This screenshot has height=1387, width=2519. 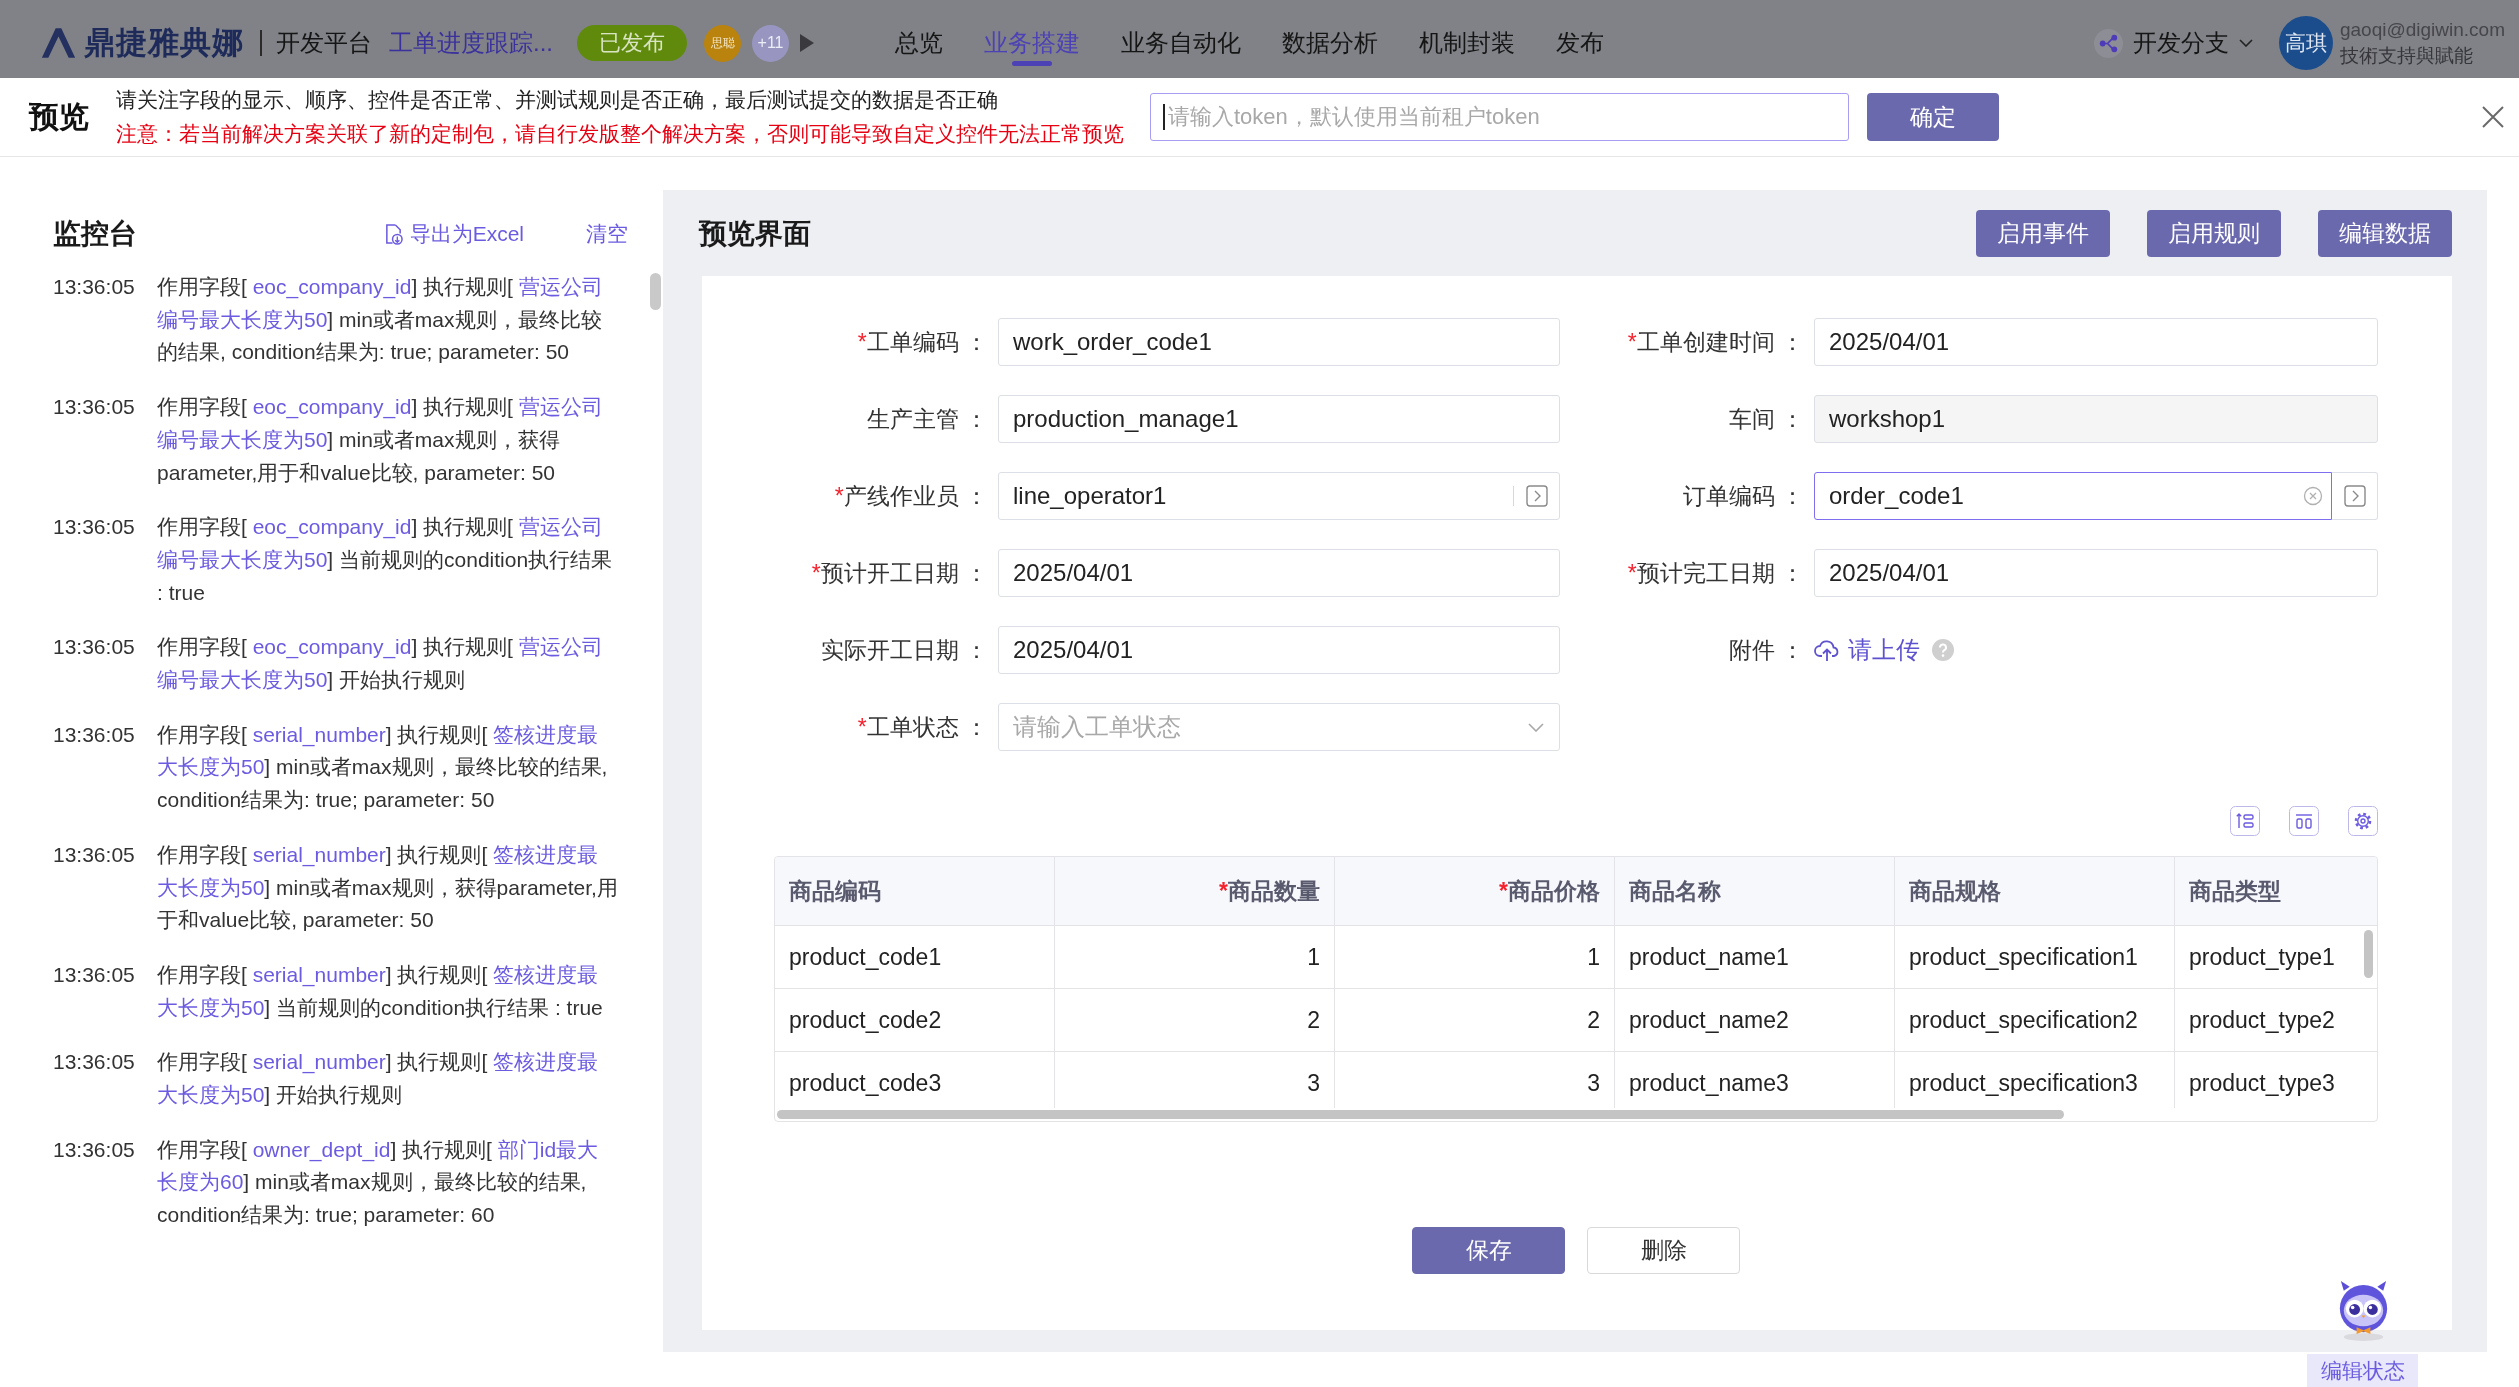 I want to click on nav-tab: 发布, so click(x=1580, y=43).